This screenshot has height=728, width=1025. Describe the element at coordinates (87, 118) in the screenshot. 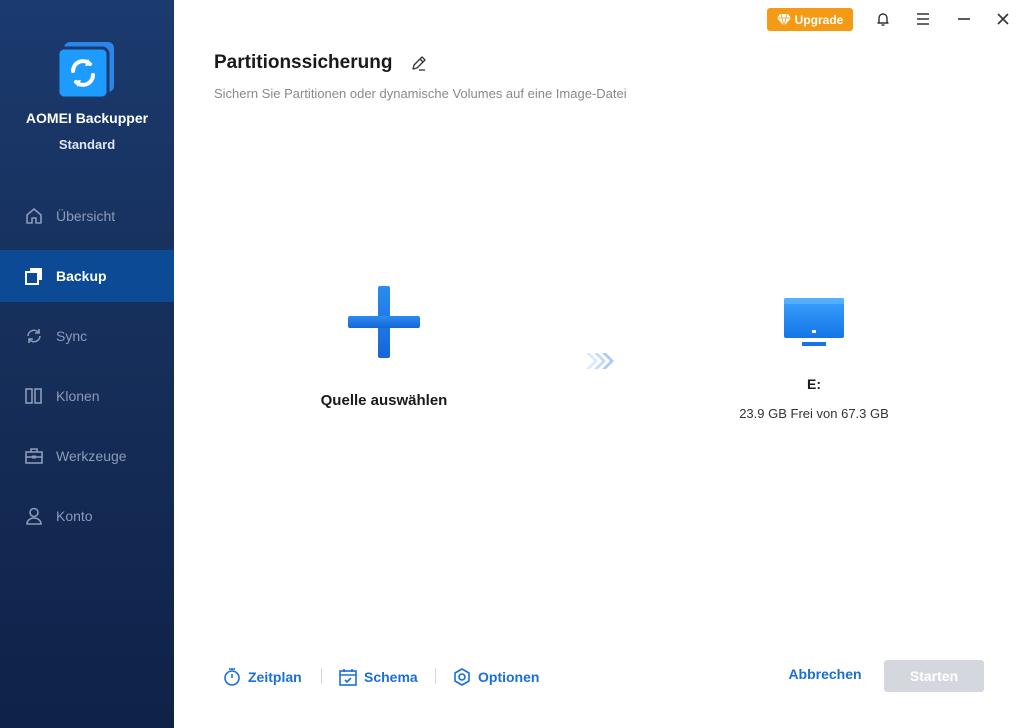

I see `app-name: AOMEI Backupper` at that location.